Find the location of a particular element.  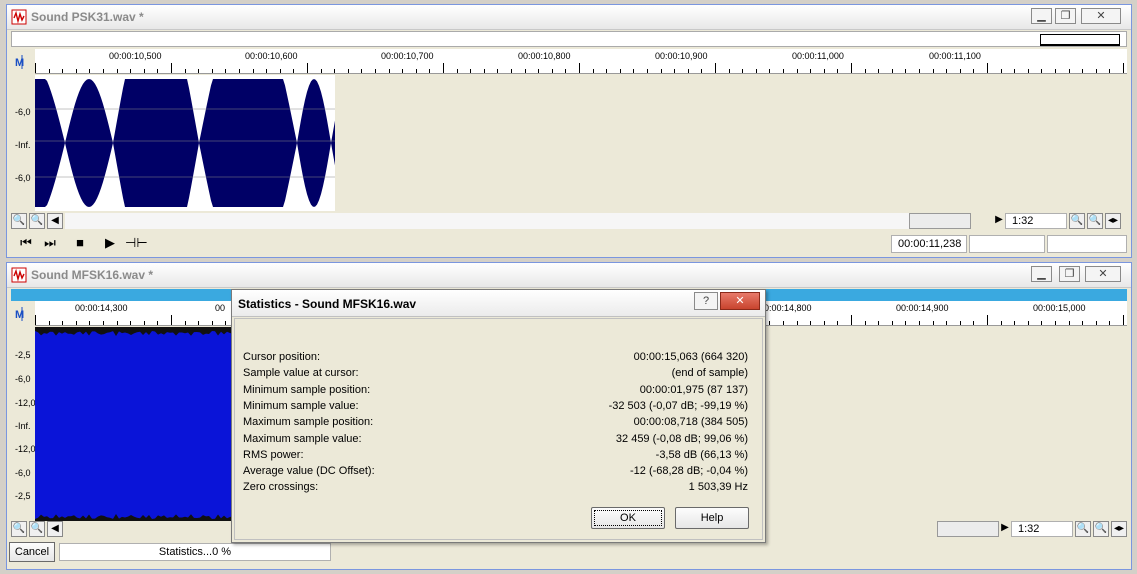

play-icon: ▶ is located at coordinates (110, 243).